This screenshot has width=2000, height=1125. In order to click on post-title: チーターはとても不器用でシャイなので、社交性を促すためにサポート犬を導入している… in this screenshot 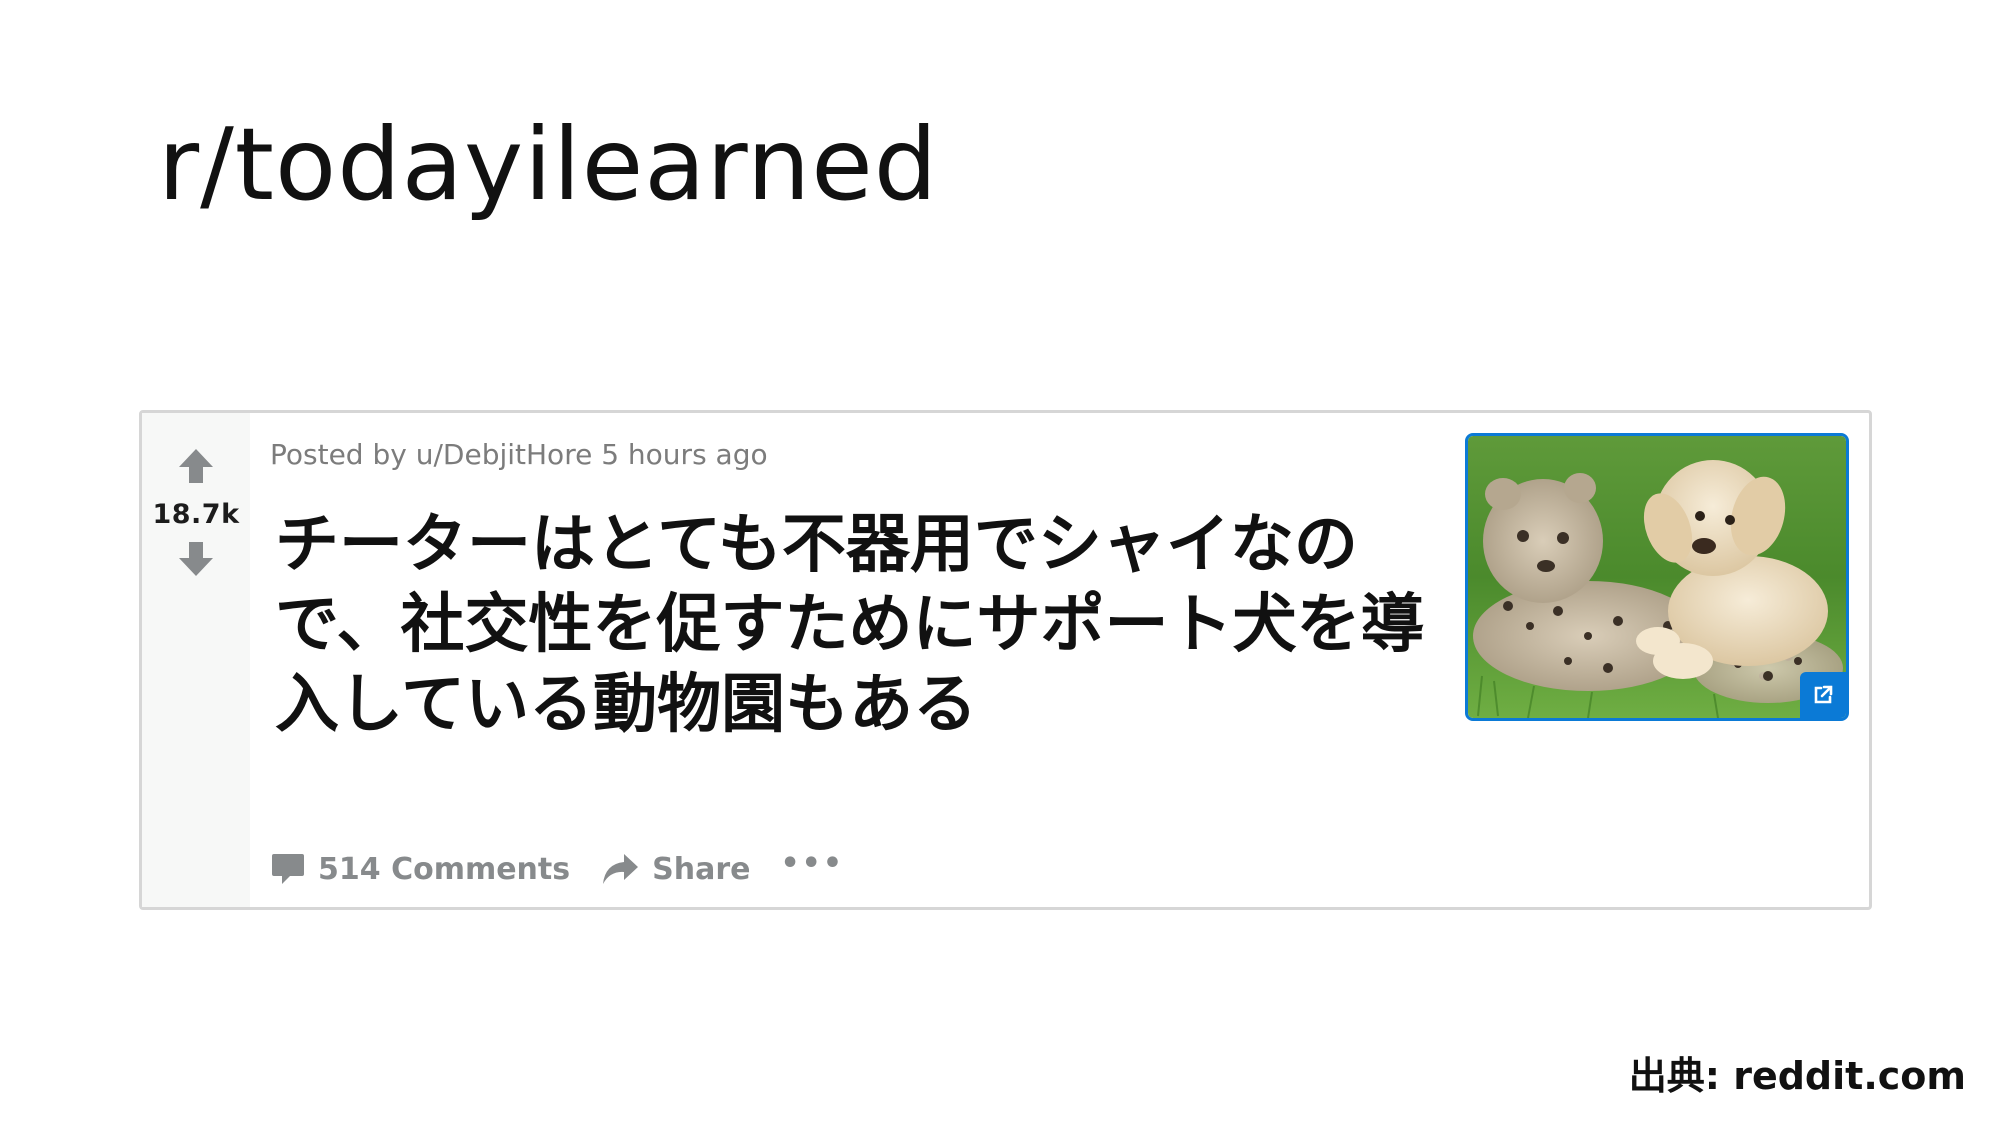, I will do `click(850, 625)`.